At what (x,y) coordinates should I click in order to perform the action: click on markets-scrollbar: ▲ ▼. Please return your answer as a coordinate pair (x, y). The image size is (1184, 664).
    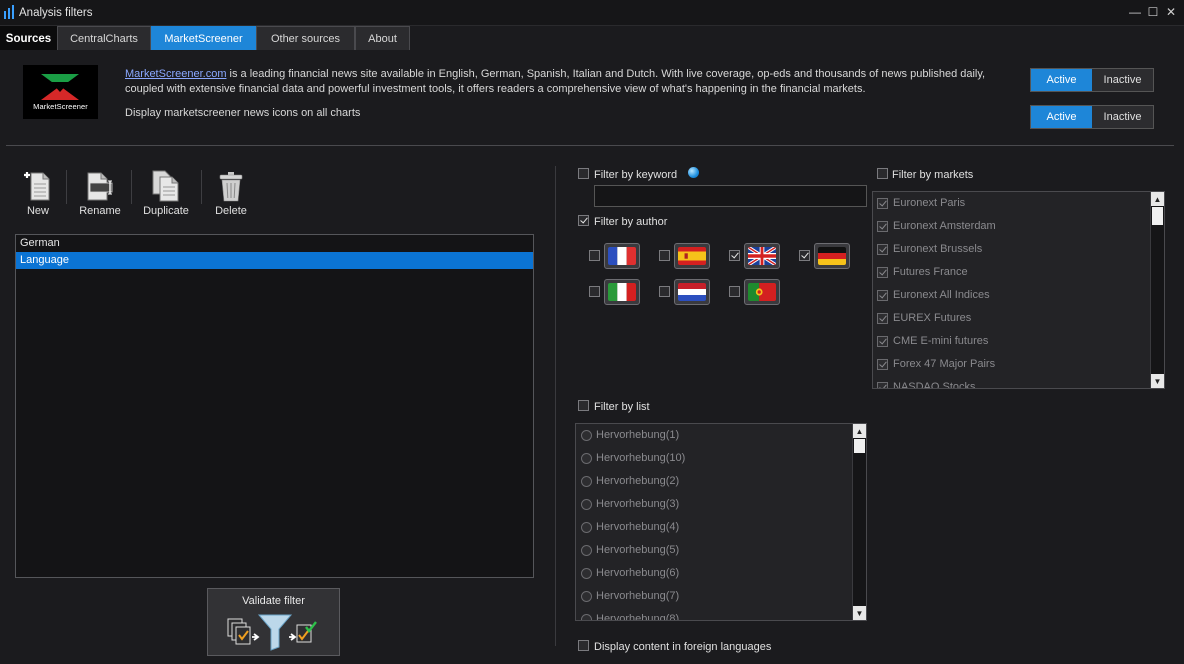
    Looking at the image, I should click on (1157, 290).